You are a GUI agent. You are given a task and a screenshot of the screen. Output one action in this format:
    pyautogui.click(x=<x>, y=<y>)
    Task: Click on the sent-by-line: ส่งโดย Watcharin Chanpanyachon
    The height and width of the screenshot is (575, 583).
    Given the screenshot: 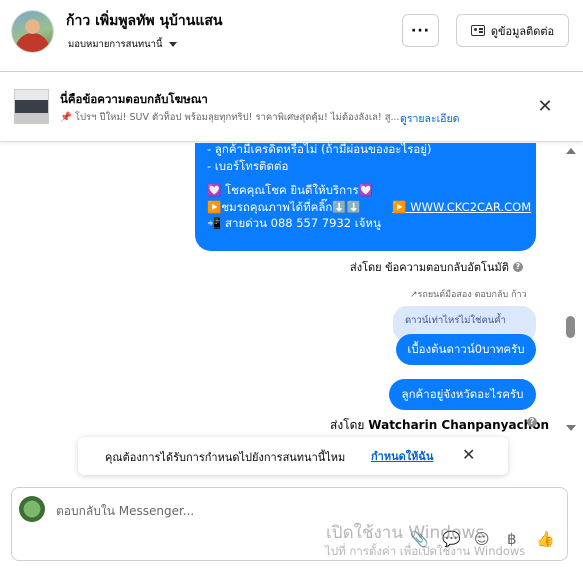 What is the action you would take?
    pyautogui.click(x=439, y=425)
    